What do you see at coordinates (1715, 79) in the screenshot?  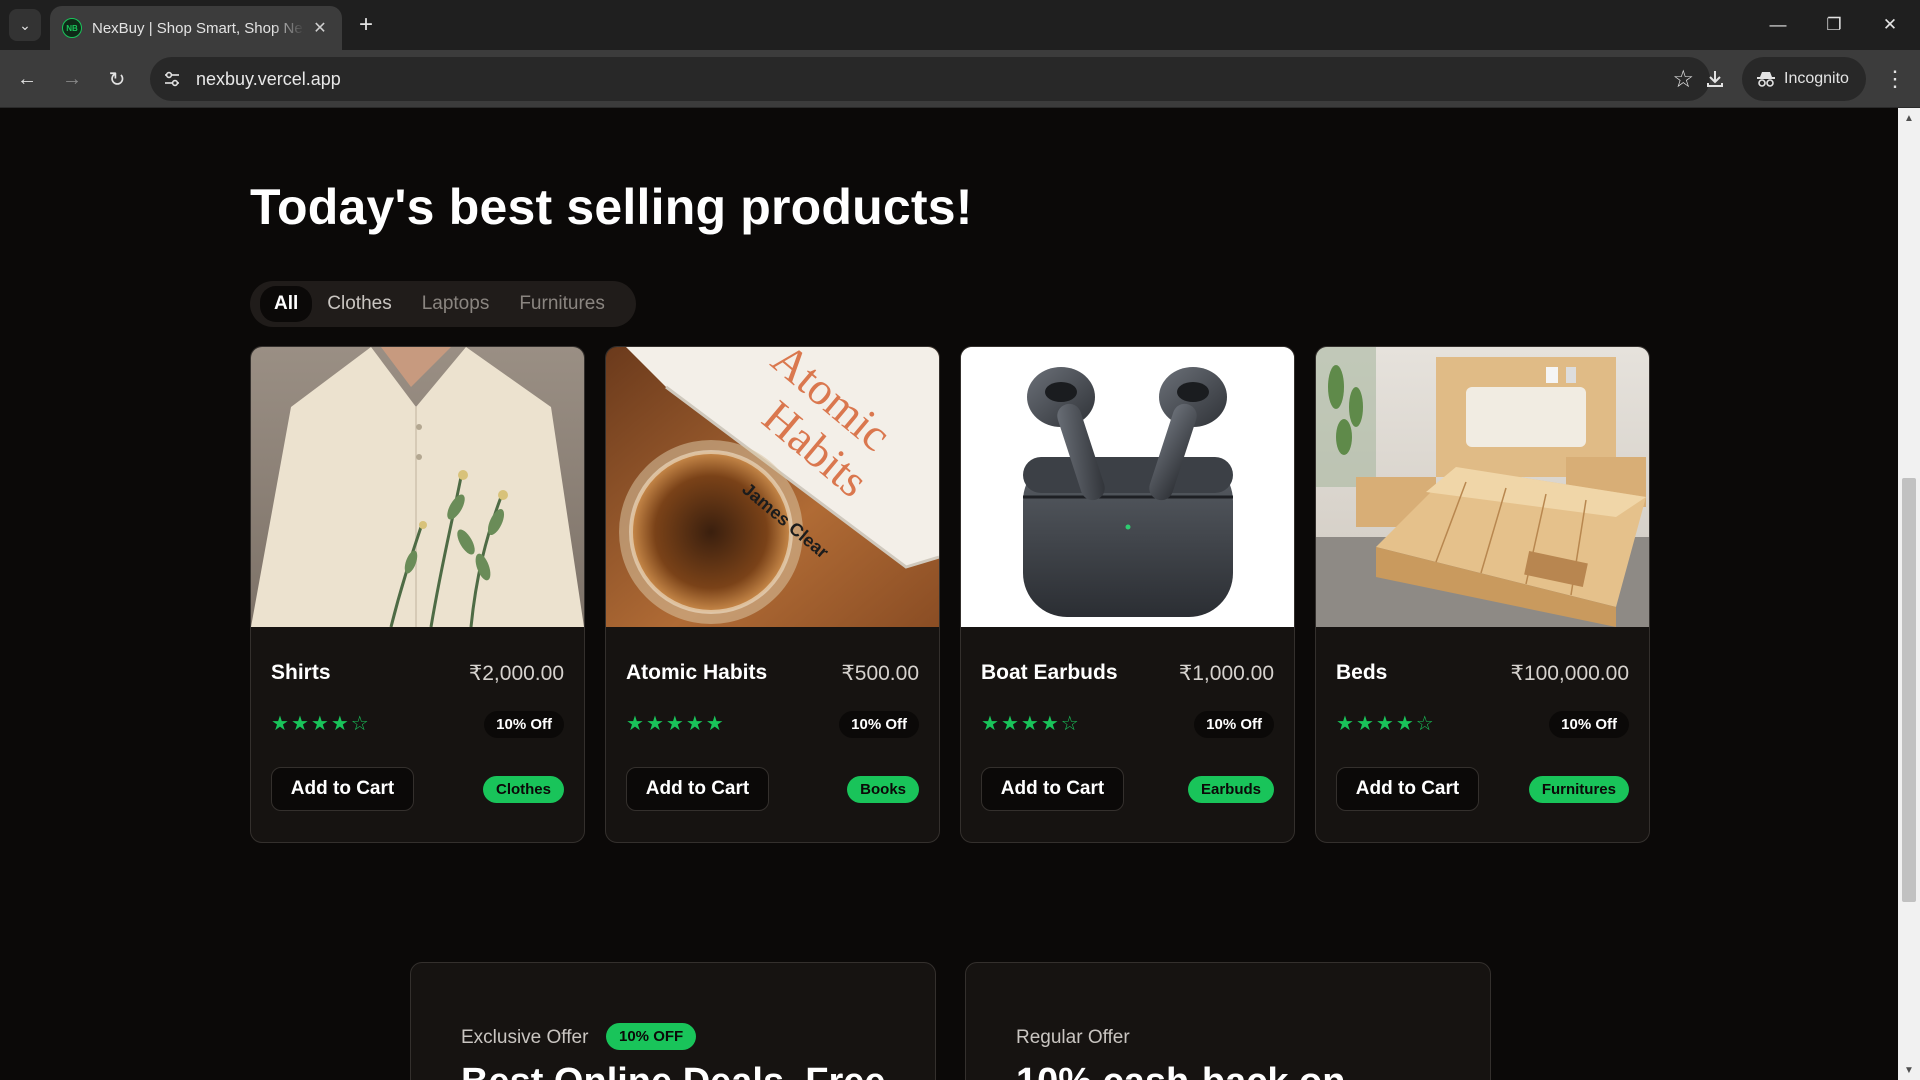 I see `download-icon` at bounding box center [1715, 79].